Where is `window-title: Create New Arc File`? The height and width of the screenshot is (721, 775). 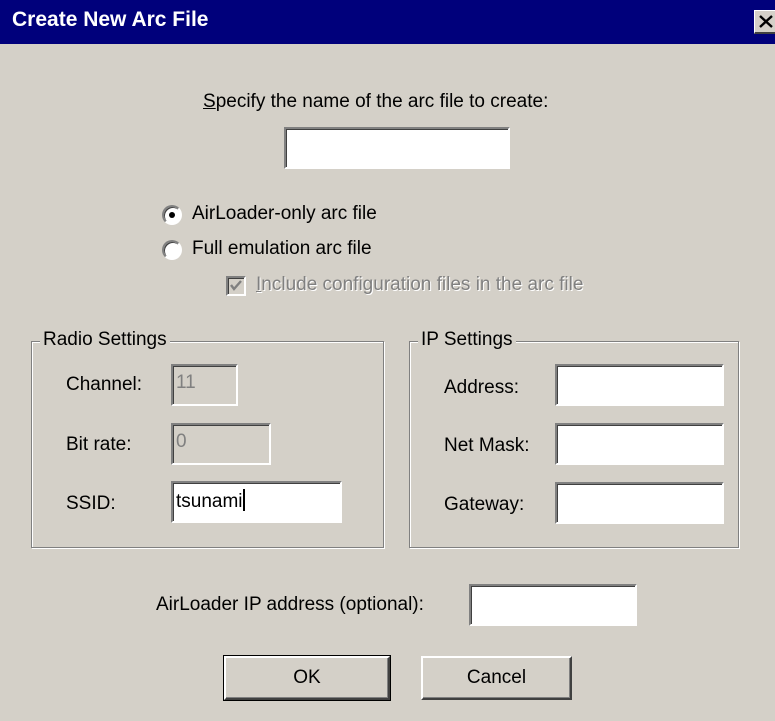 window-title: Create New Arc File is located at coordinates (110, 19).